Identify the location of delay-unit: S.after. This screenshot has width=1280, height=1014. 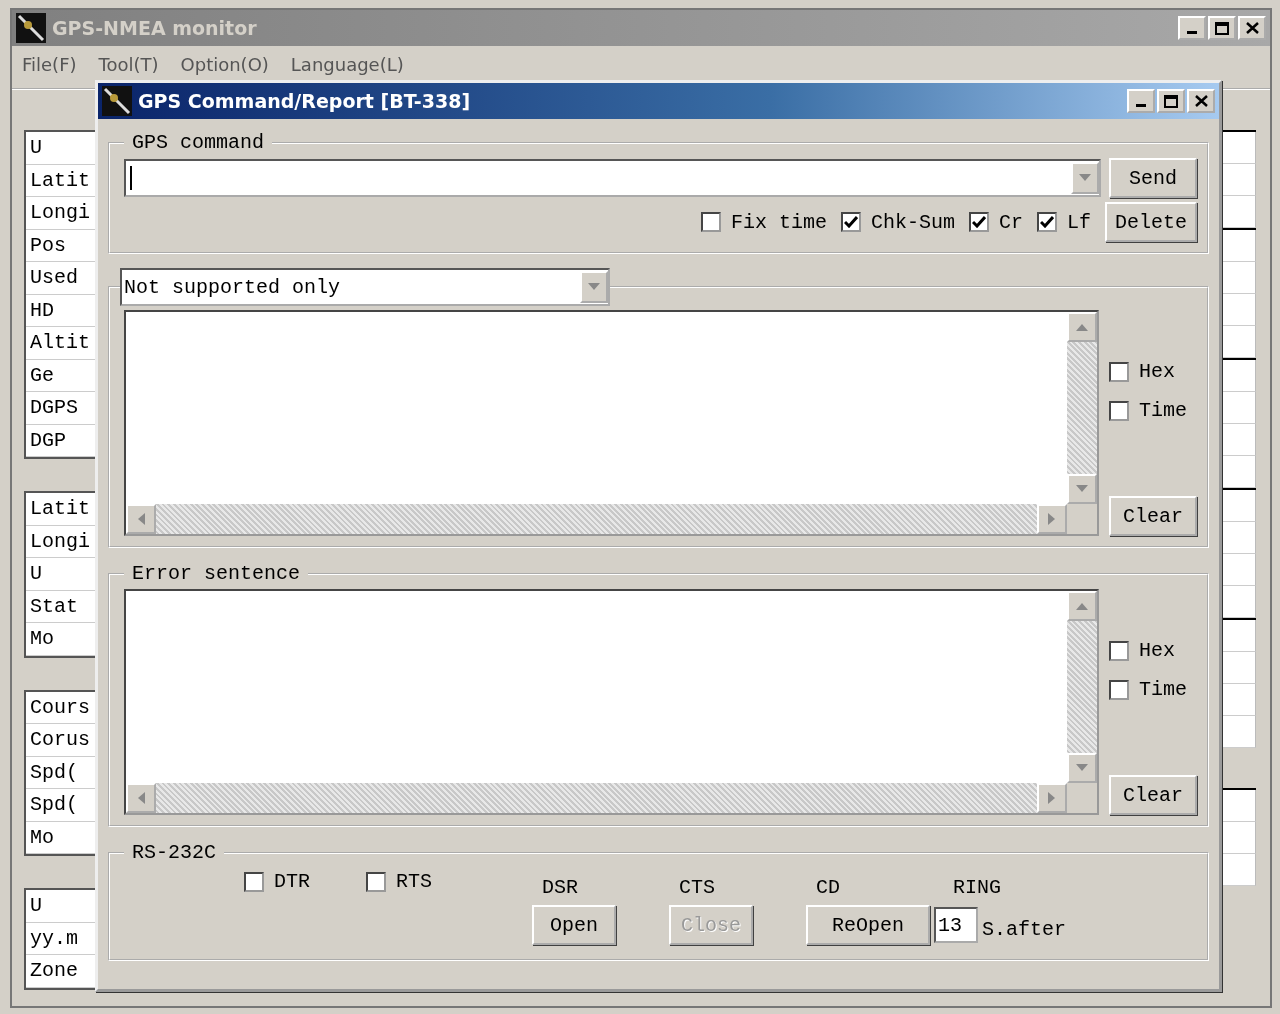
(1024, 928).